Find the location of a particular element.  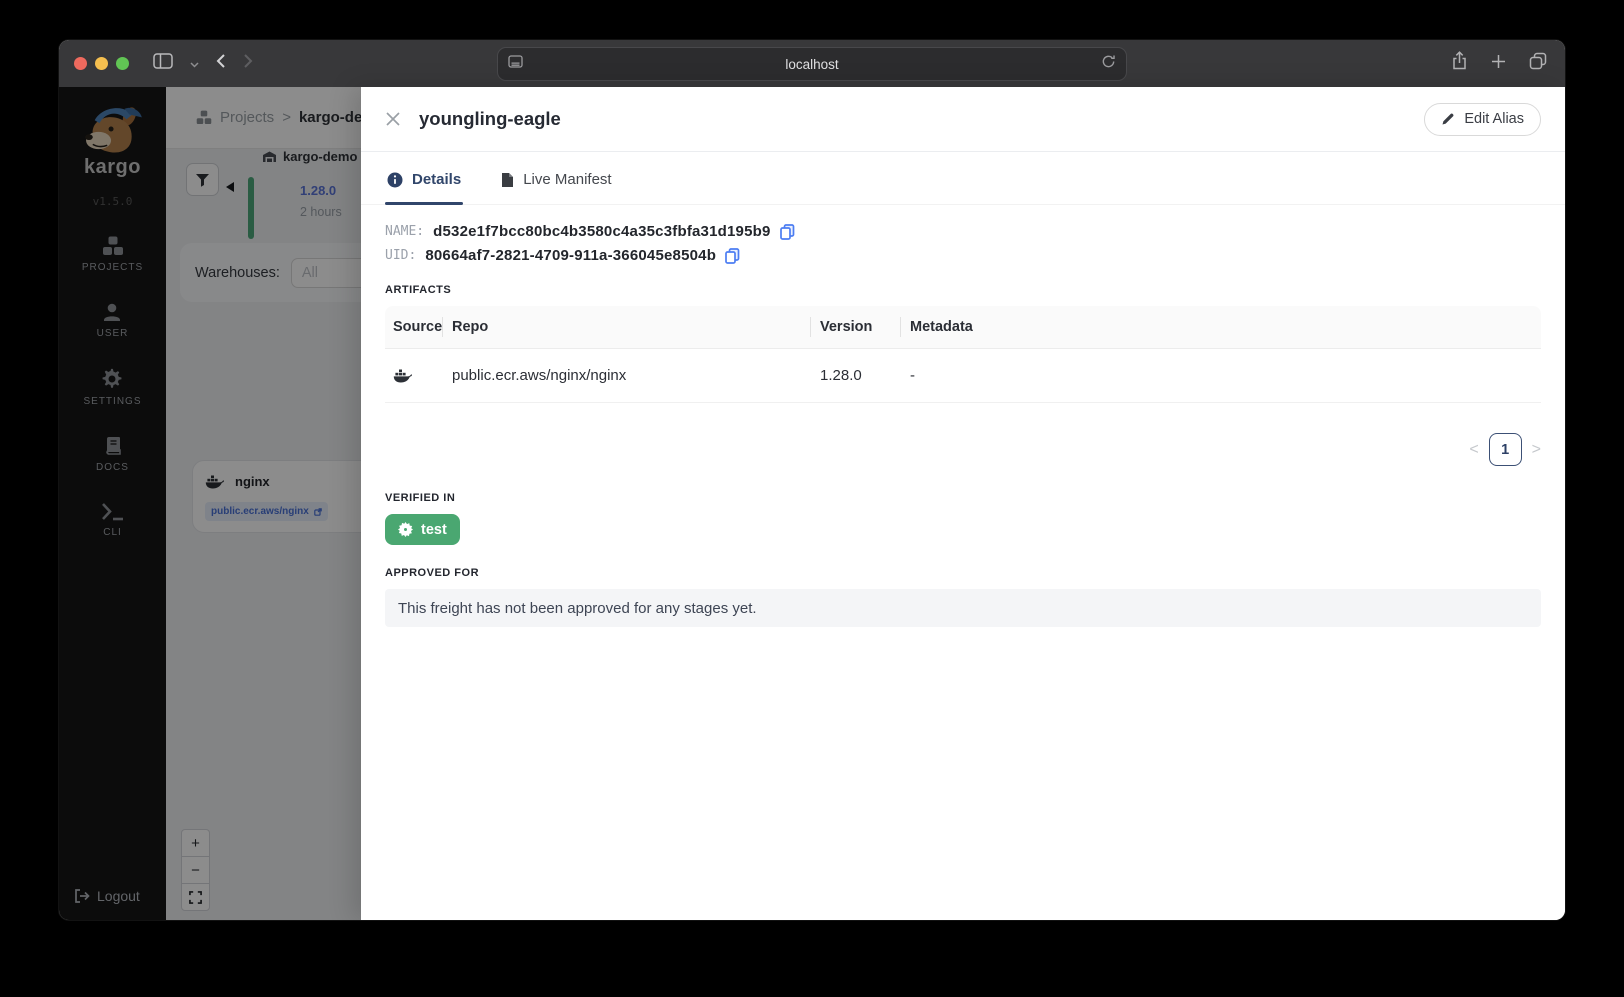

traffic-lights is located at coordinates (101, 63).